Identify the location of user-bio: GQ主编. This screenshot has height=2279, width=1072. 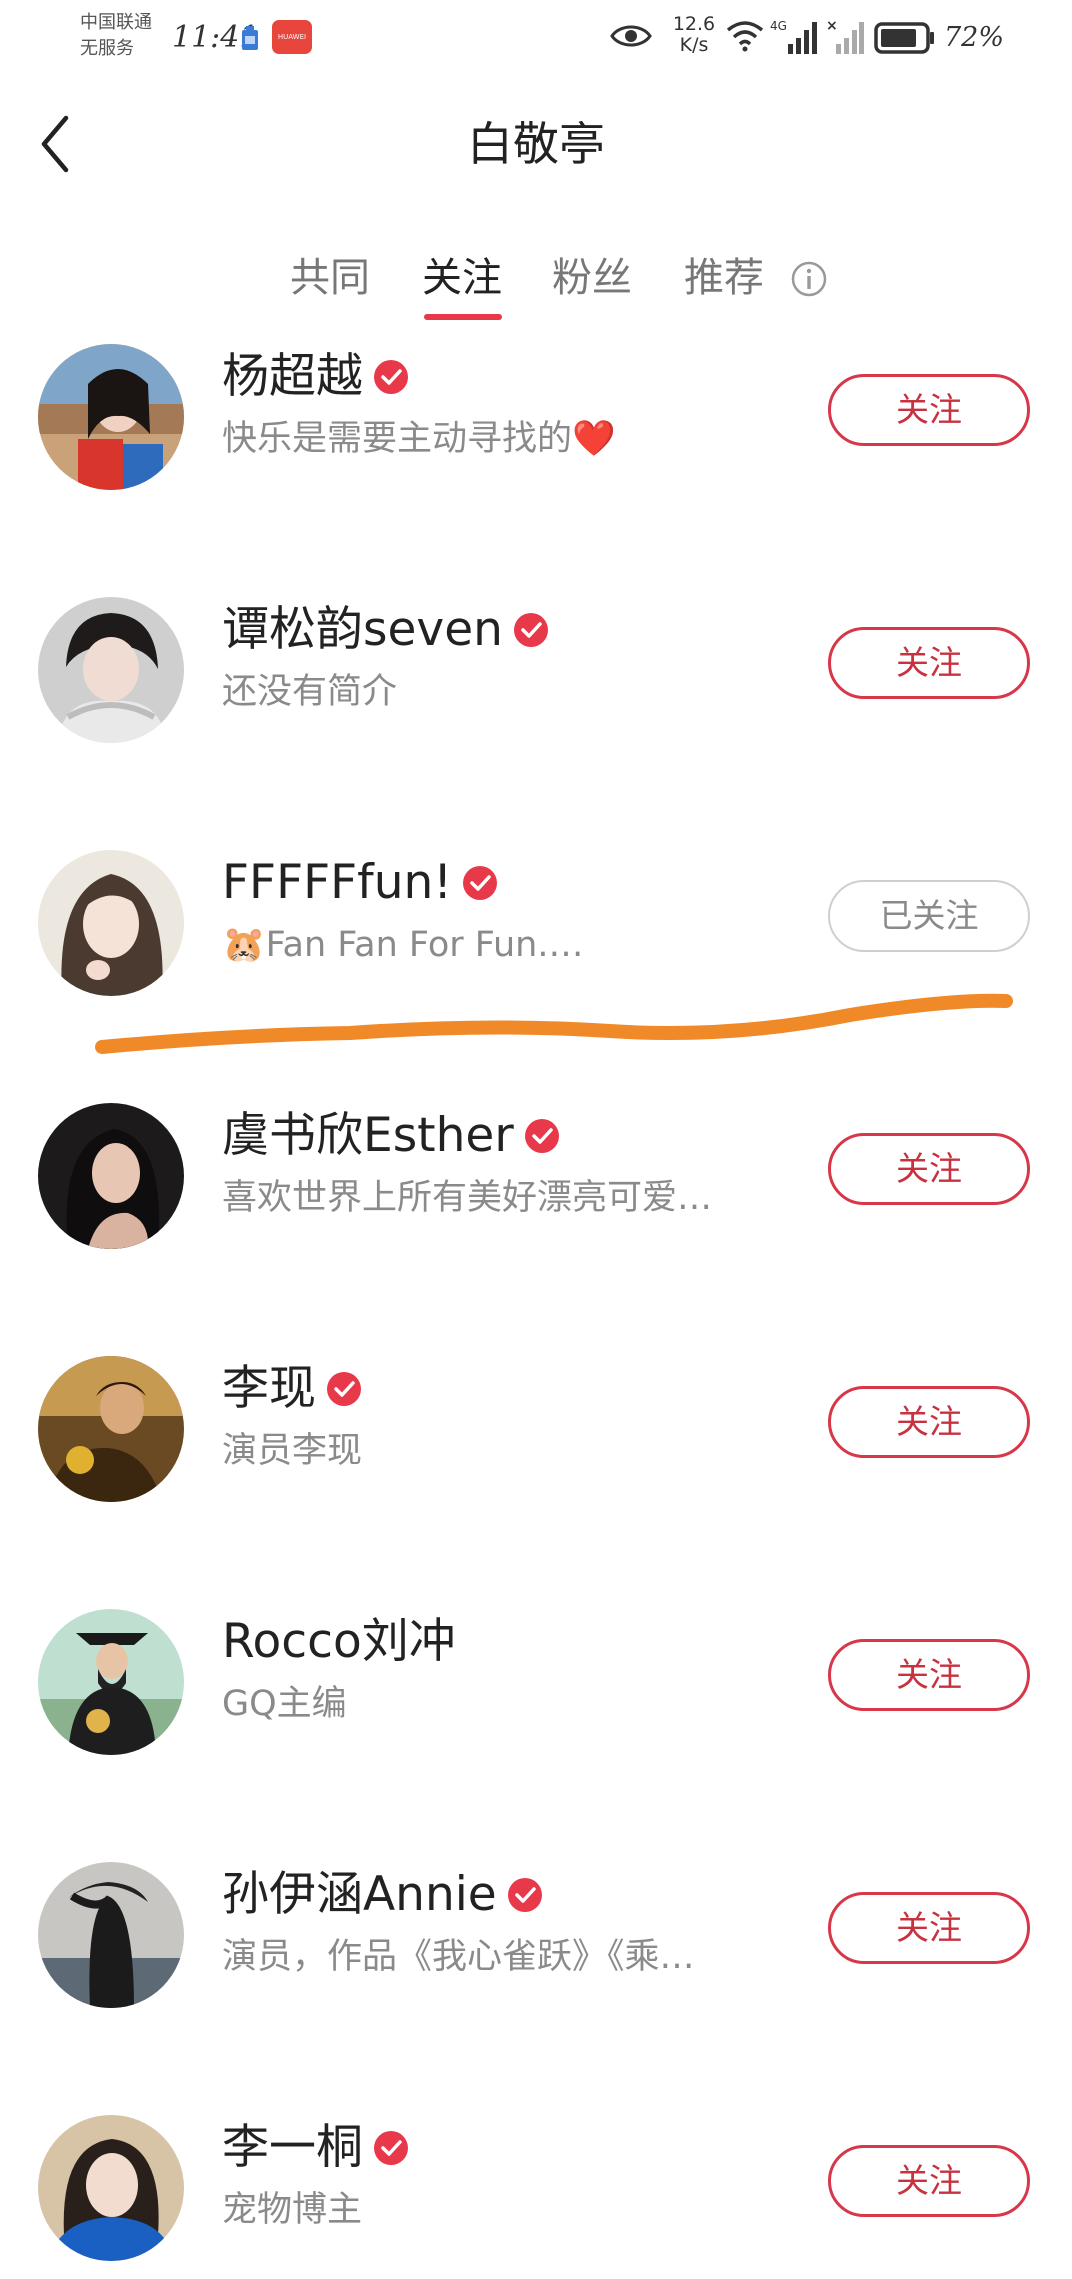
(284, 1704).